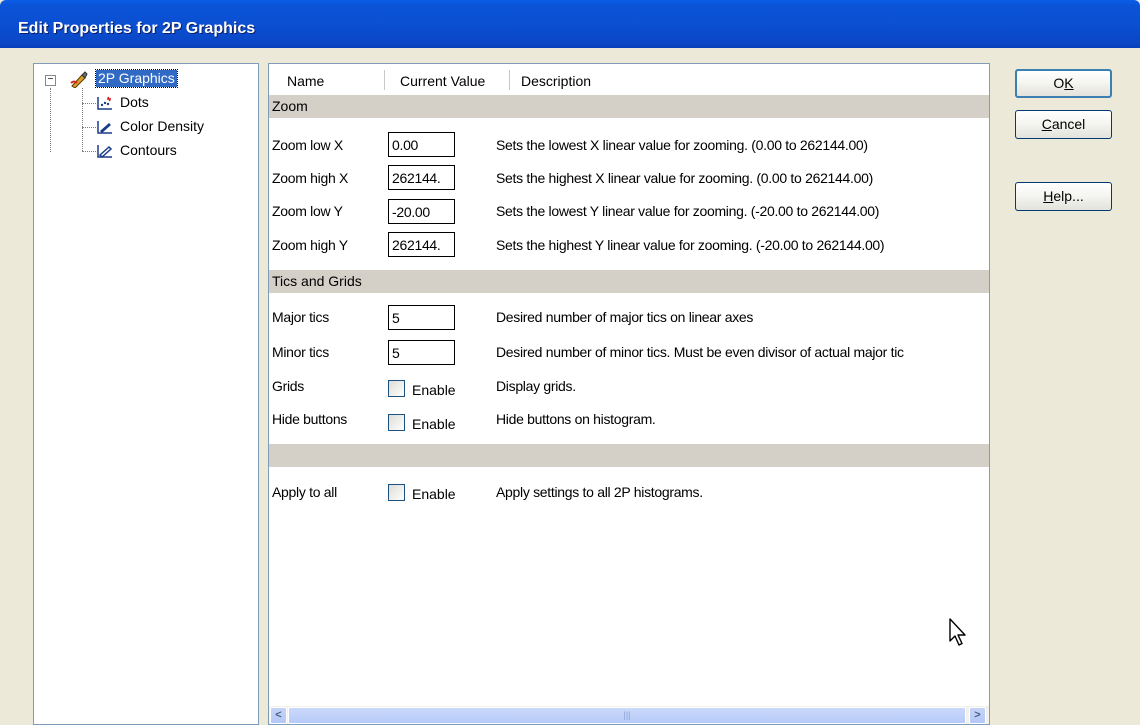  I want to click on dot-plot-icon, so click(105, 103).